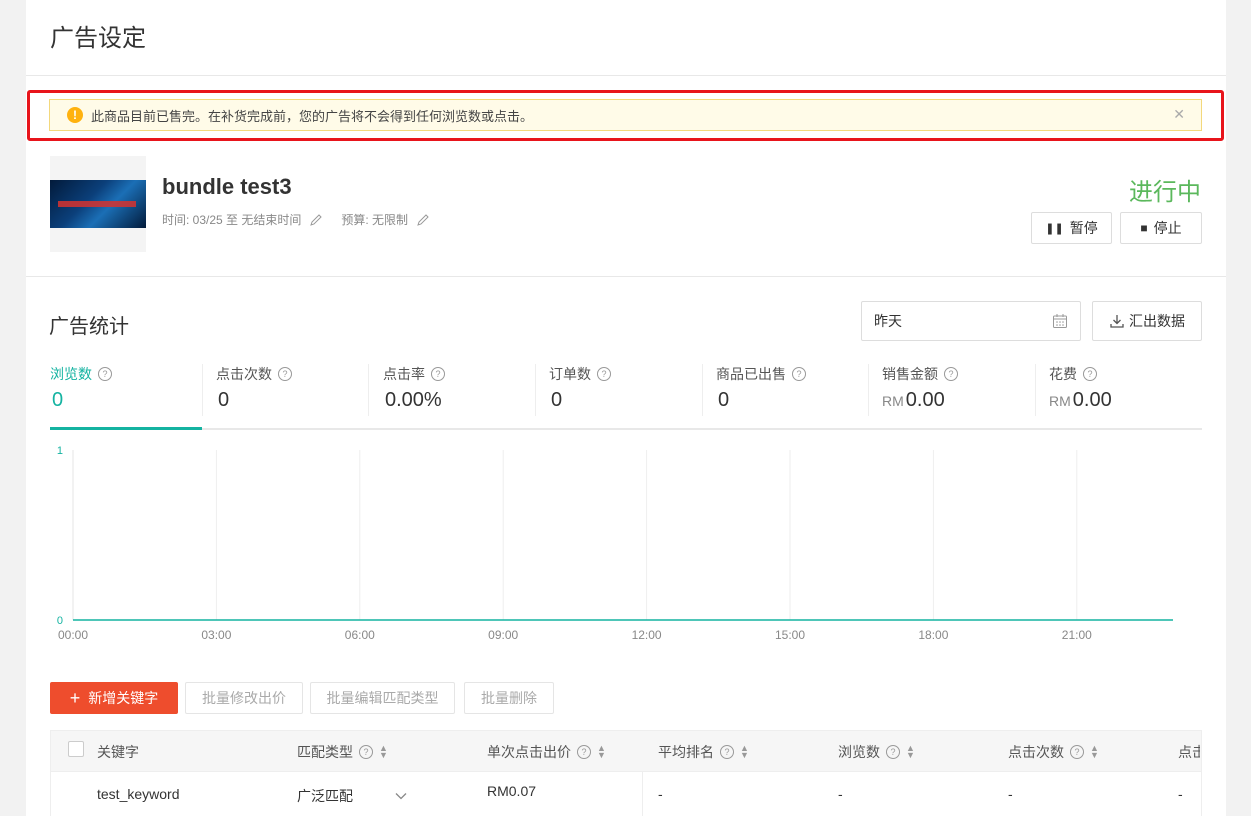  I want to click on metric-views: 浏览数? 0, so click(133, 396).